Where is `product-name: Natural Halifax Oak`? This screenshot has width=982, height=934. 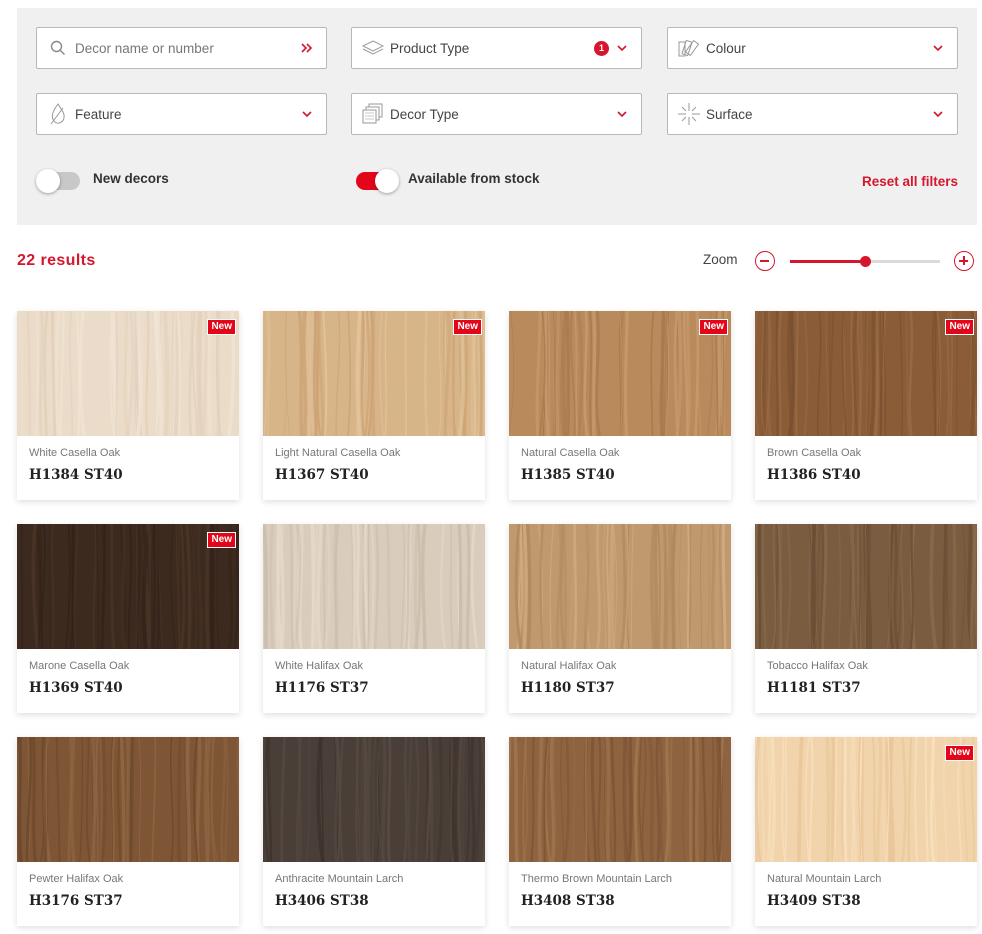 product-name: Natural Halifax Oak is located at coordinates (568, 666).